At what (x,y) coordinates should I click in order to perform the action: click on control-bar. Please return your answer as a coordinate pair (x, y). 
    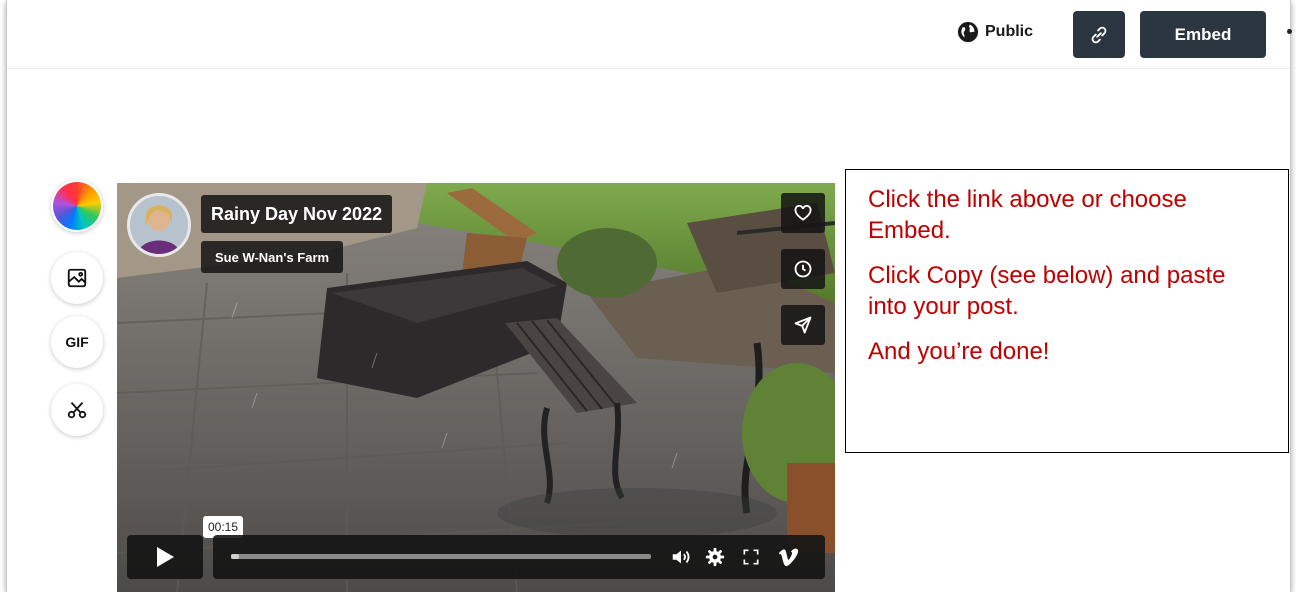
    Looking at the image, I should click on (519, 557).